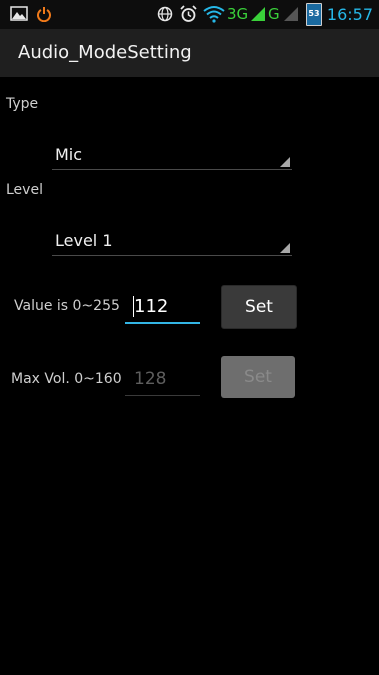 Image resolution: width=379 pixels, height=675 pixels. Describe the element at coordinates (349, 14) in the screenshot. I see `clock: 16:57` at that location.